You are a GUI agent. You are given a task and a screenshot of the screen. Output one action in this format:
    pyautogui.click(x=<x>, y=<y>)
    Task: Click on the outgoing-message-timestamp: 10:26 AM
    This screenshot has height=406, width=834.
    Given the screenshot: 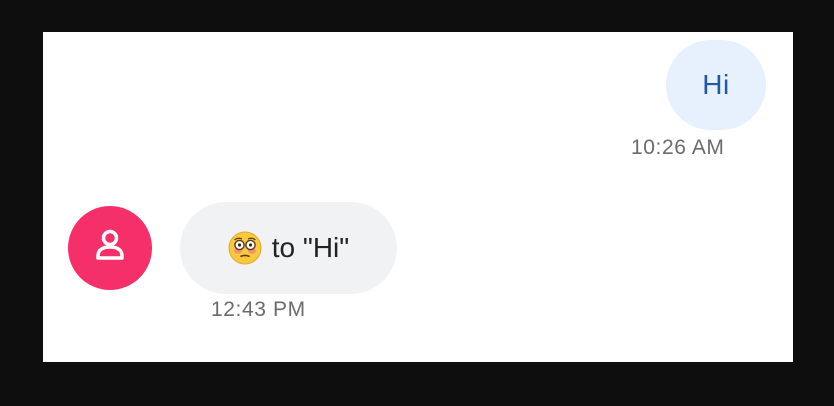 What is the action you would take?
    pyautogui.click(x=678, y=147)
    